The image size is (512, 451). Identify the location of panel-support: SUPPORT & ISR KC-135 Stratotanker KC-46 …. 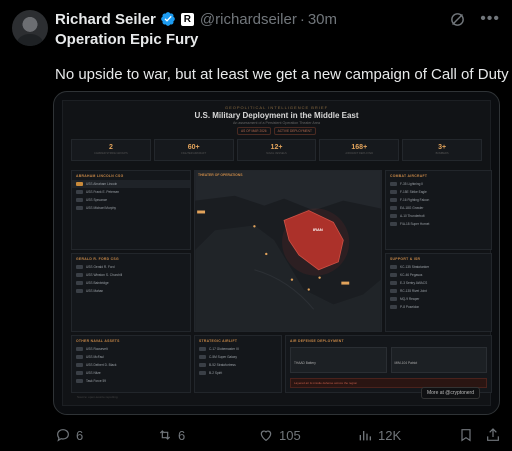
(438, 292).